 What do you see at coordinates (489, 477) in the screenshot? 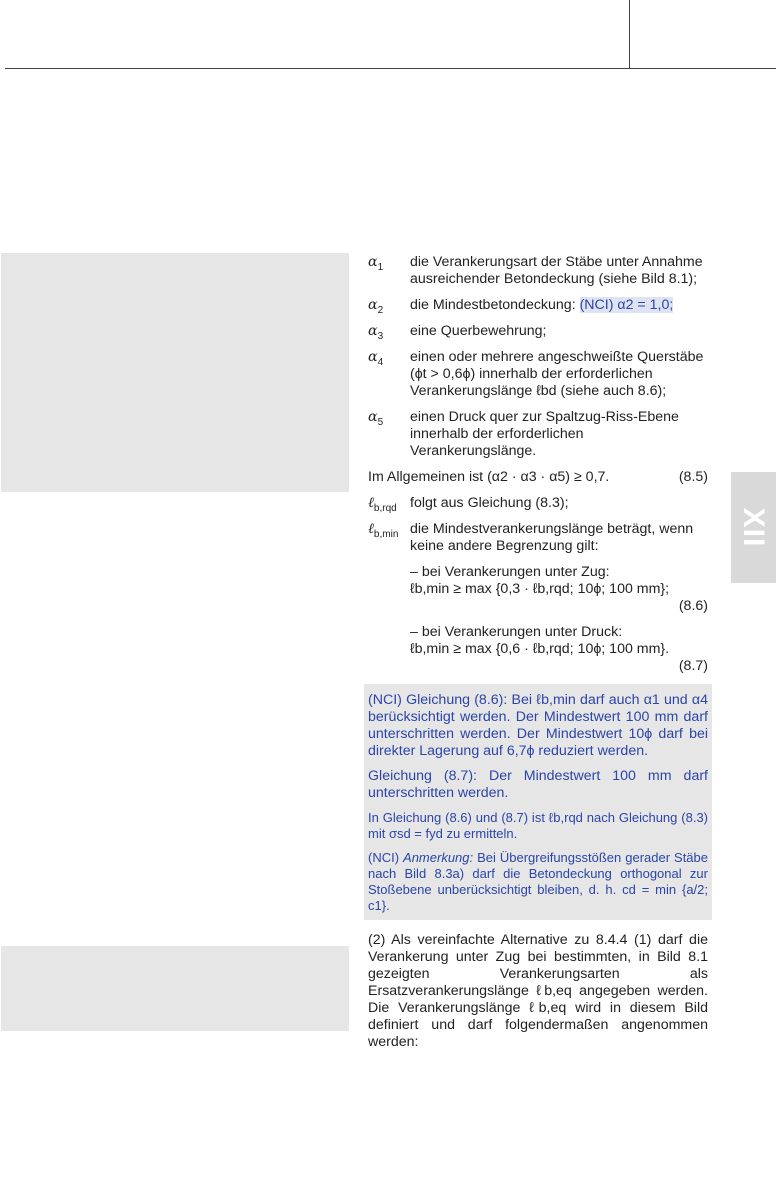
I see `general-condition-text: Im Allgemeinen ist (α2 · α3 · α5) ≥ 0,7.` at bounding box center [489, 477].